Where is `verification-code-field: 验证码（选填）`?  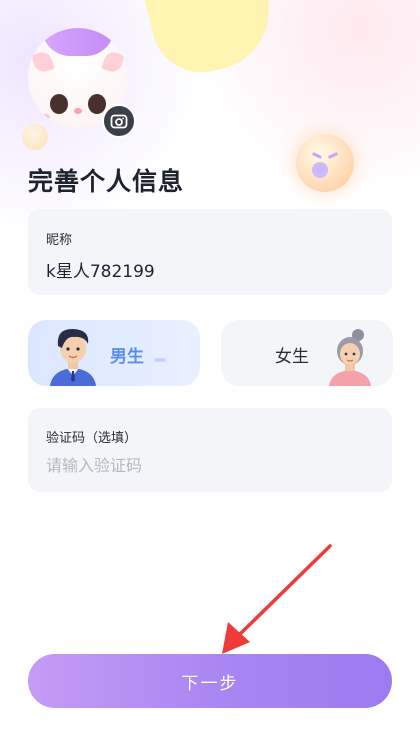 verification-code-field: 验证码（选填） is located at coordinates (210, 450).